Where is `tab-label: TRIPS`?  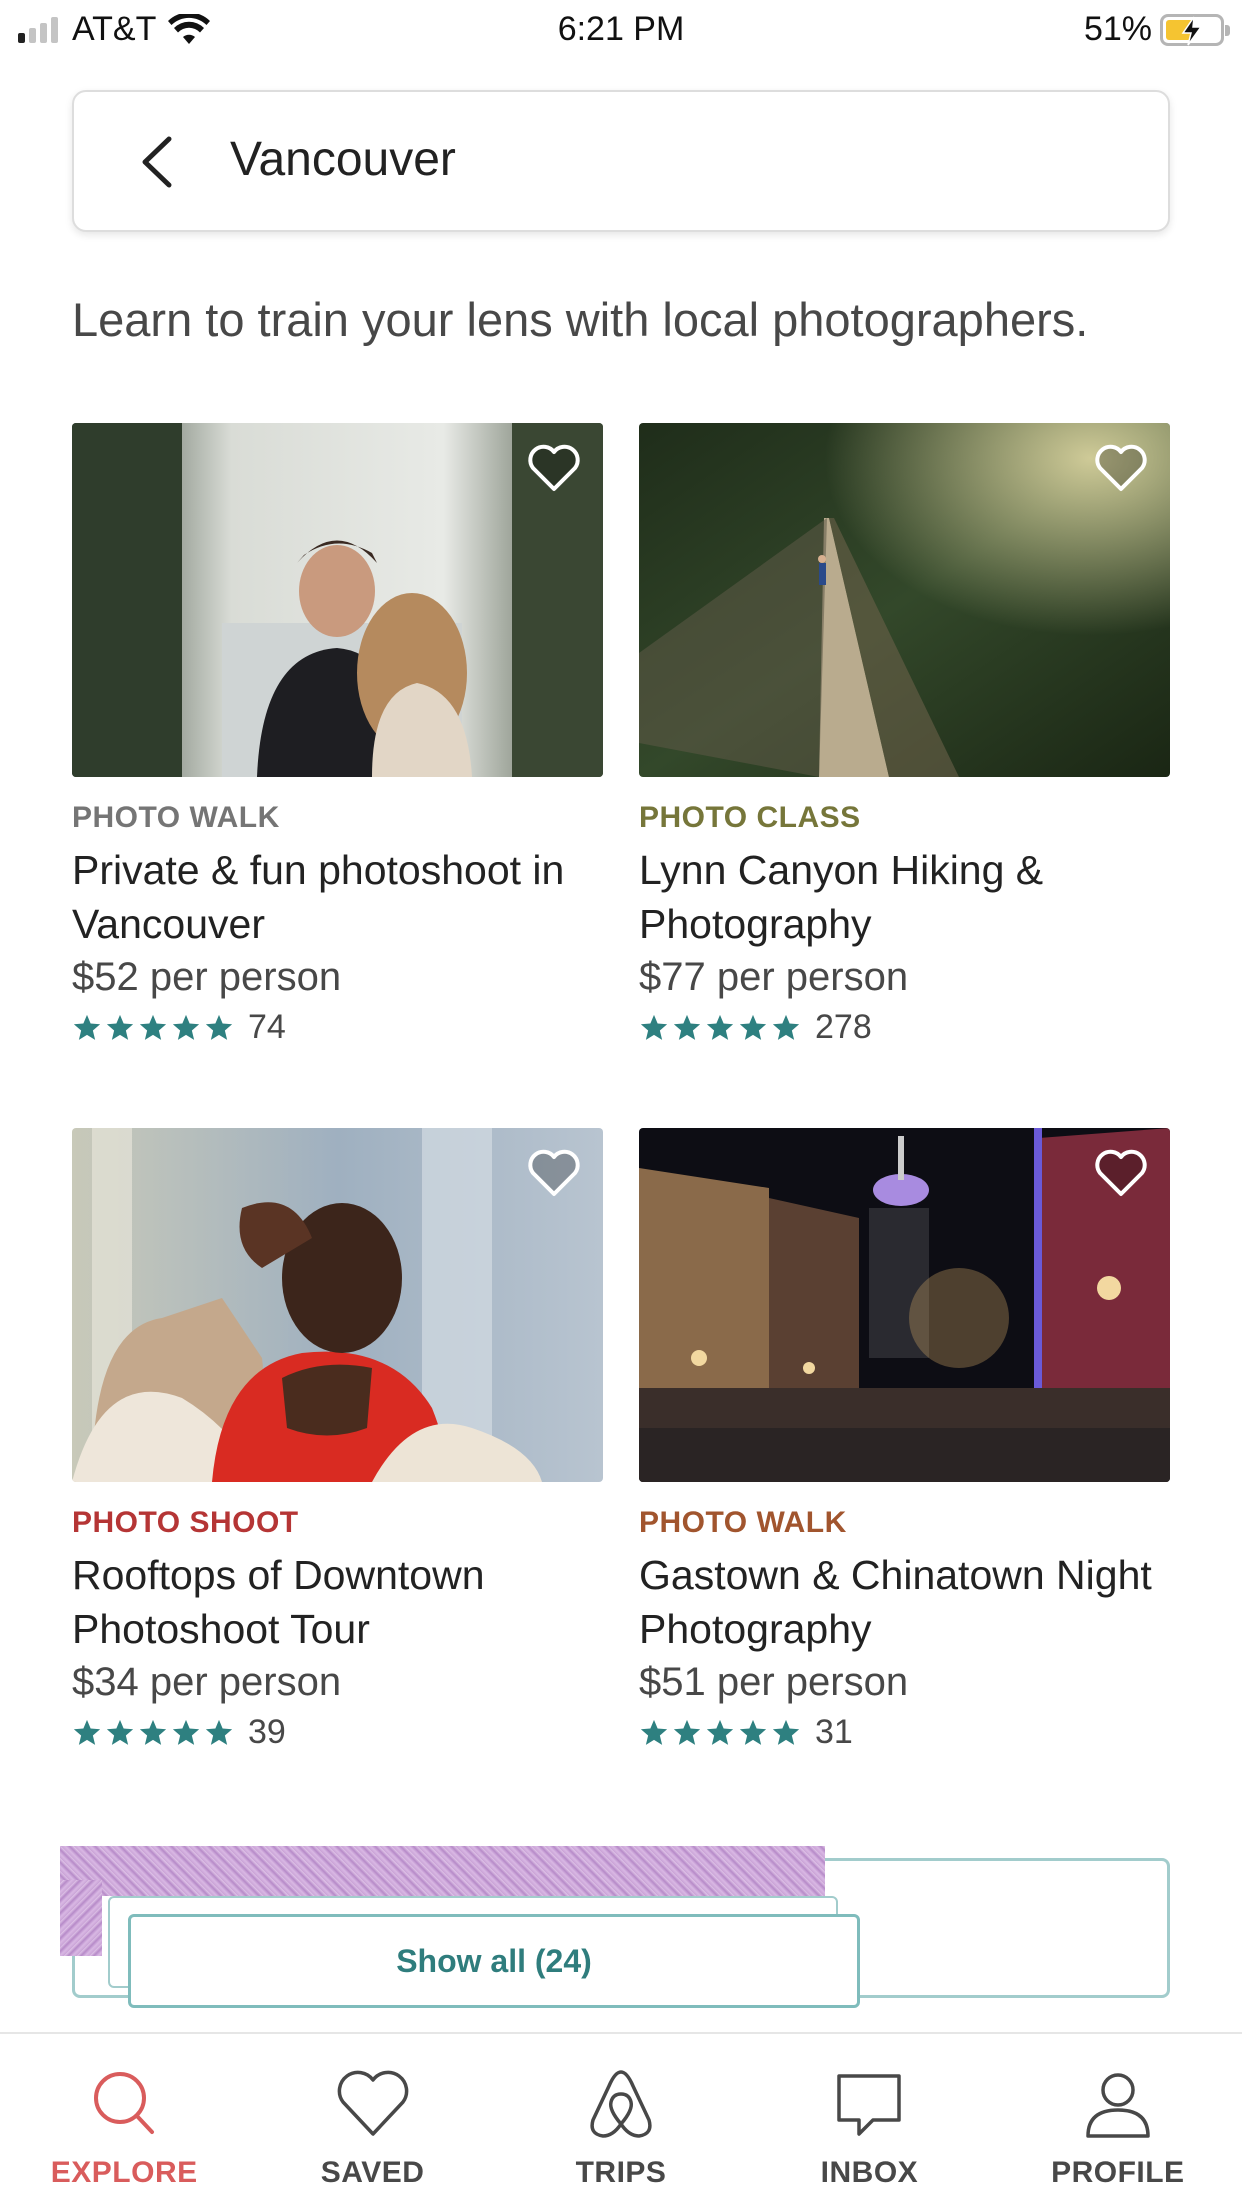 tab-label: TRIPS is located at coordinates (621, 2172).